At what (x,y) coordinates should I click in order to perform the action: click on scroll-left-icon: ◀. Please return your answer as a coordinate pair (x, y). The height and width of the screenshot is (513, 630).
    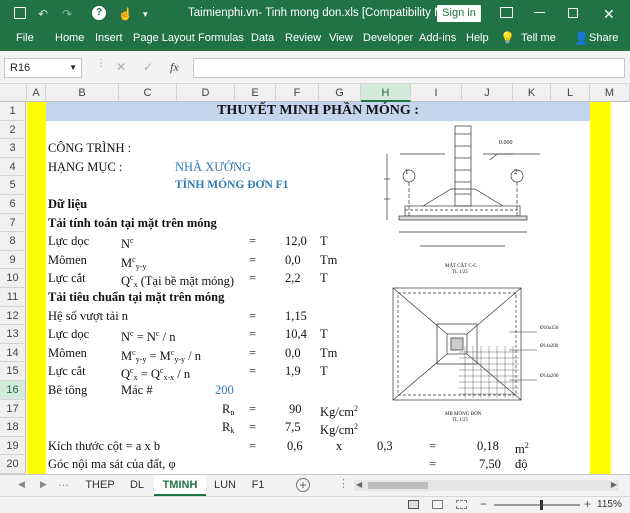
    Looking at the image, I should click on (359, 484).